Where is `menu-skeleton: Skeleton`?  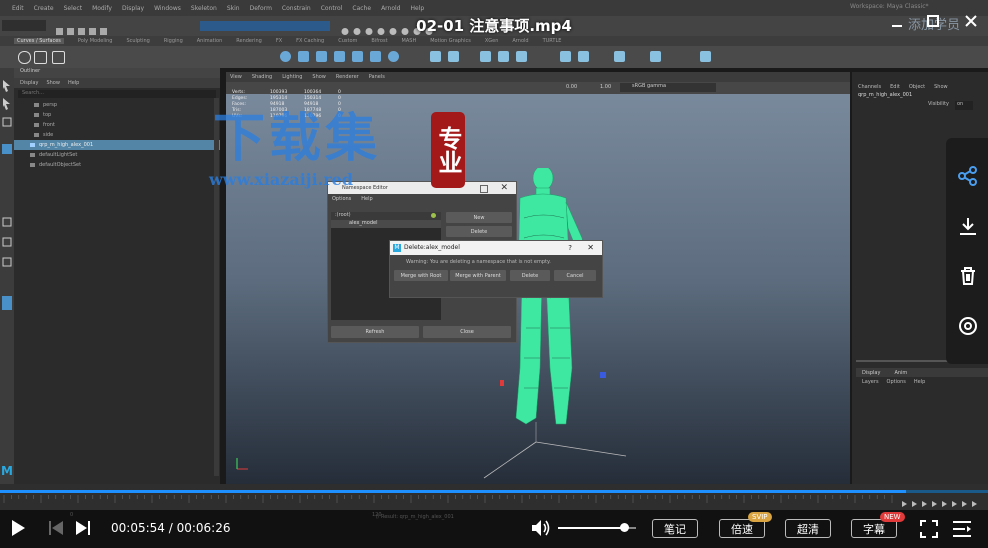
menu-skeleton: Skeleton is located at coordinates (204, 8).